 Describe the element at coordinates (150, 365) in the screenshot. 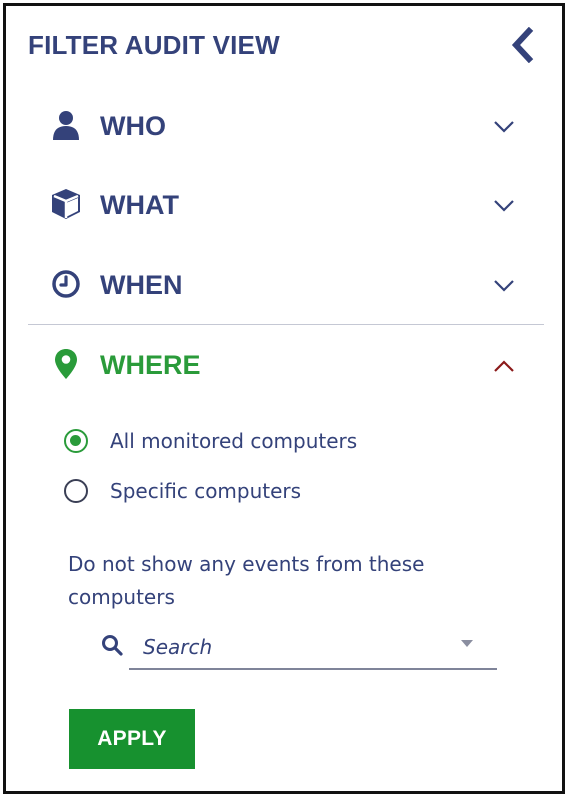

I see `section-where-label: WHERE` at that location.